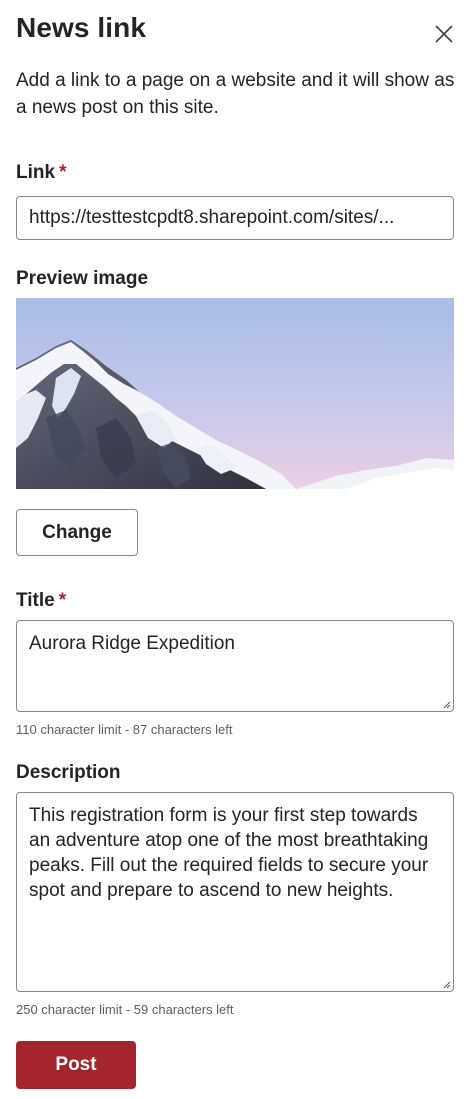 Image resolution: width=474 pixels, height=1099 pixels. Describe the element at coordinates (35, 600) in the screenshot. I see `title-label-text: Title` at that location.